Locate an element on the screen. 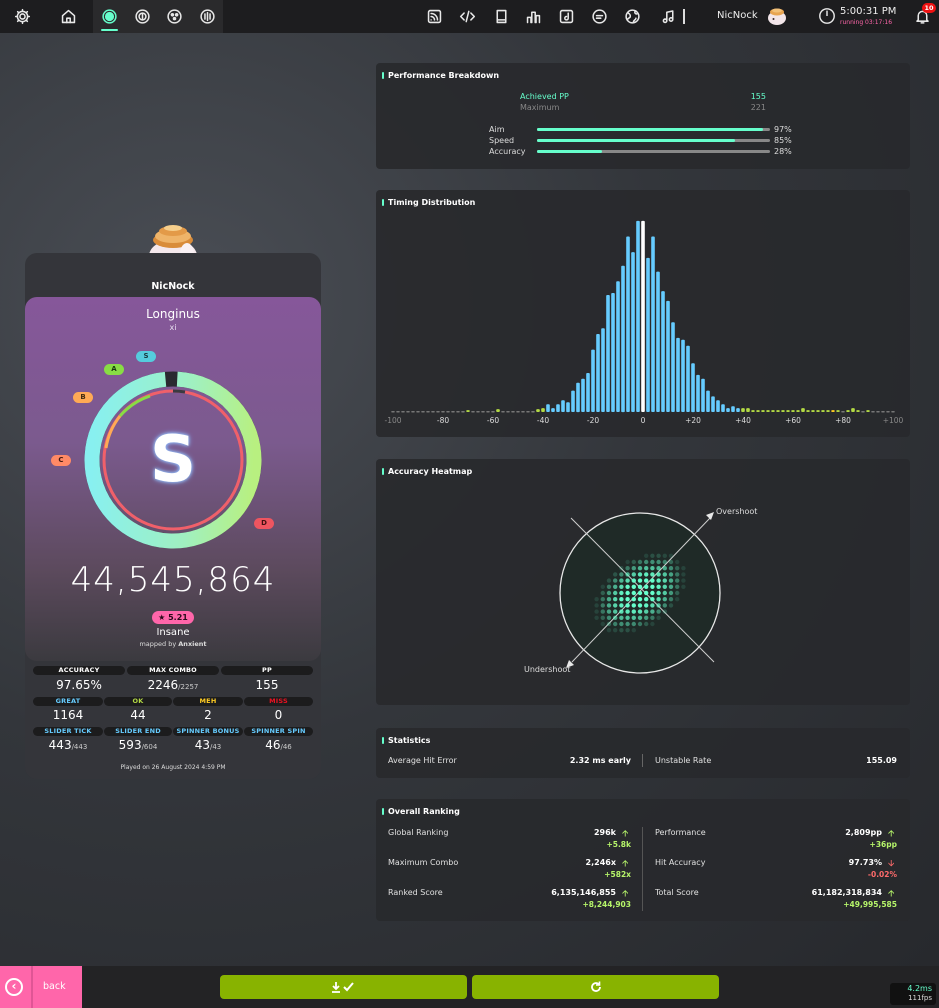 This screenshot has width=939, height=1008. clock-time: 5:00:31 PM is located at coordinates (868, 11).